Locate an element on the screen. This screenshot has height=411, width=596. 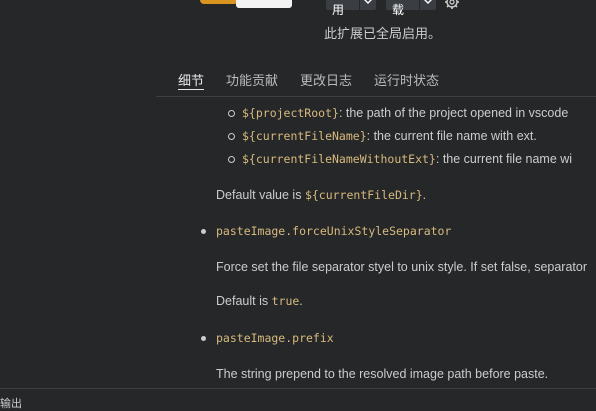
setting-item: pasteImage.prefix is located at coordinates (267, 338).